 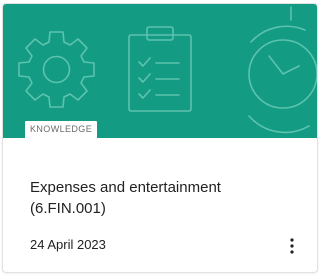 I want to click on category-tag: KNOWLEDGE, so click(x=61, y=129).